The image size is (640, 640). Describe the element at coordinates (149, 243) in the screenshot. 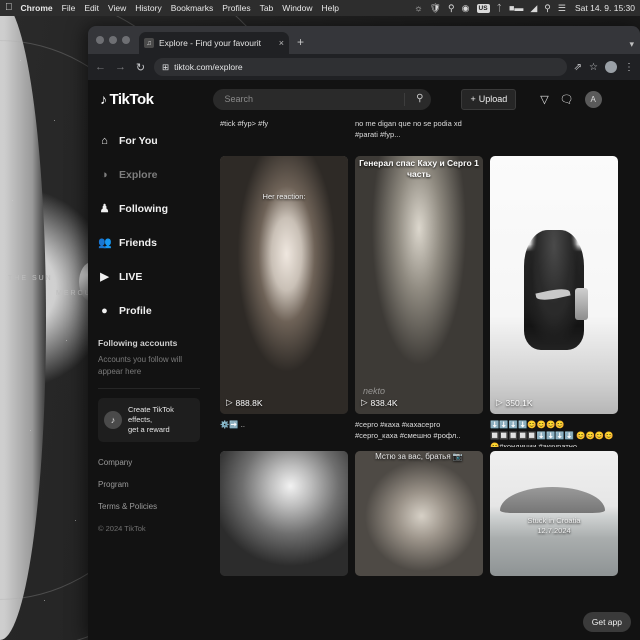

I see `sidebar-item-friends: 👥 Friends` at that location.